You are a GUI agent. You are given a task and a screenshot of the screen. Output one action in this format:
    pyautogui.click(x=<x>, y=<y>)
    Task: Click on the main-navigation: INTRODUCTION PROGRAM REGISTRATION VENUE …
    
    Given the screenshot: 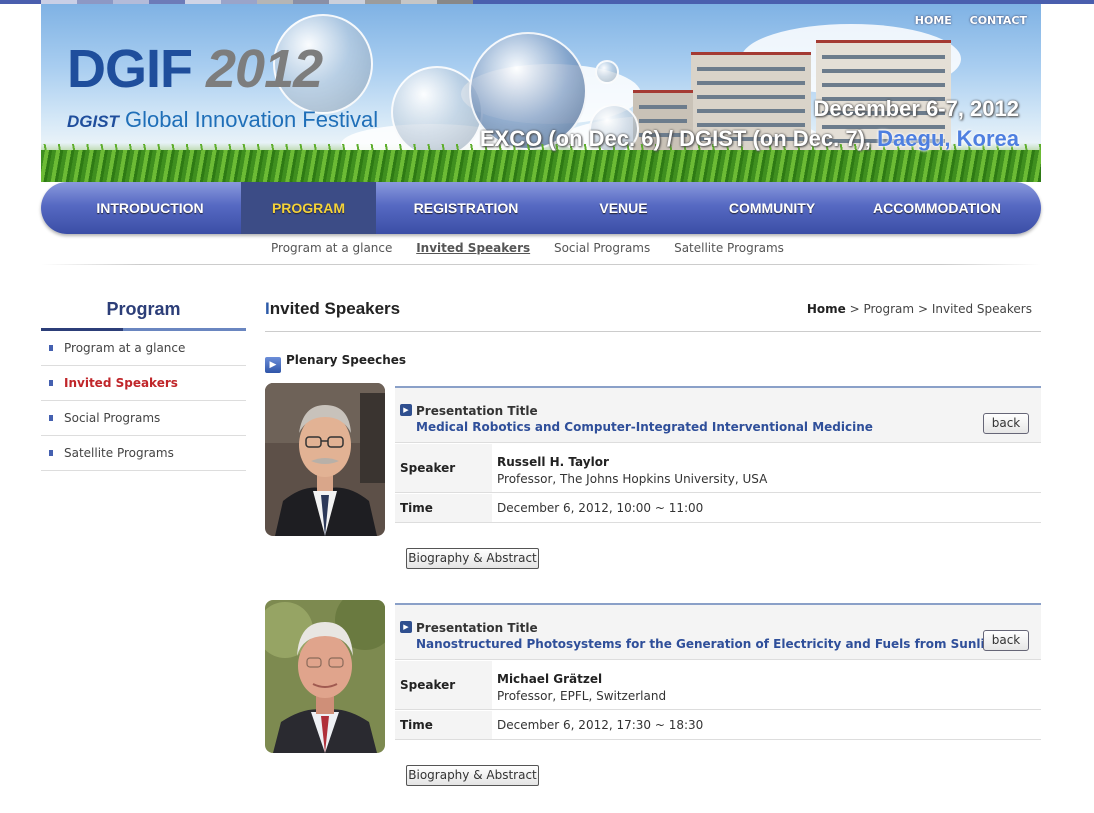 What is the action you would take?
    pyautogui.click(x=541, y=208)
    